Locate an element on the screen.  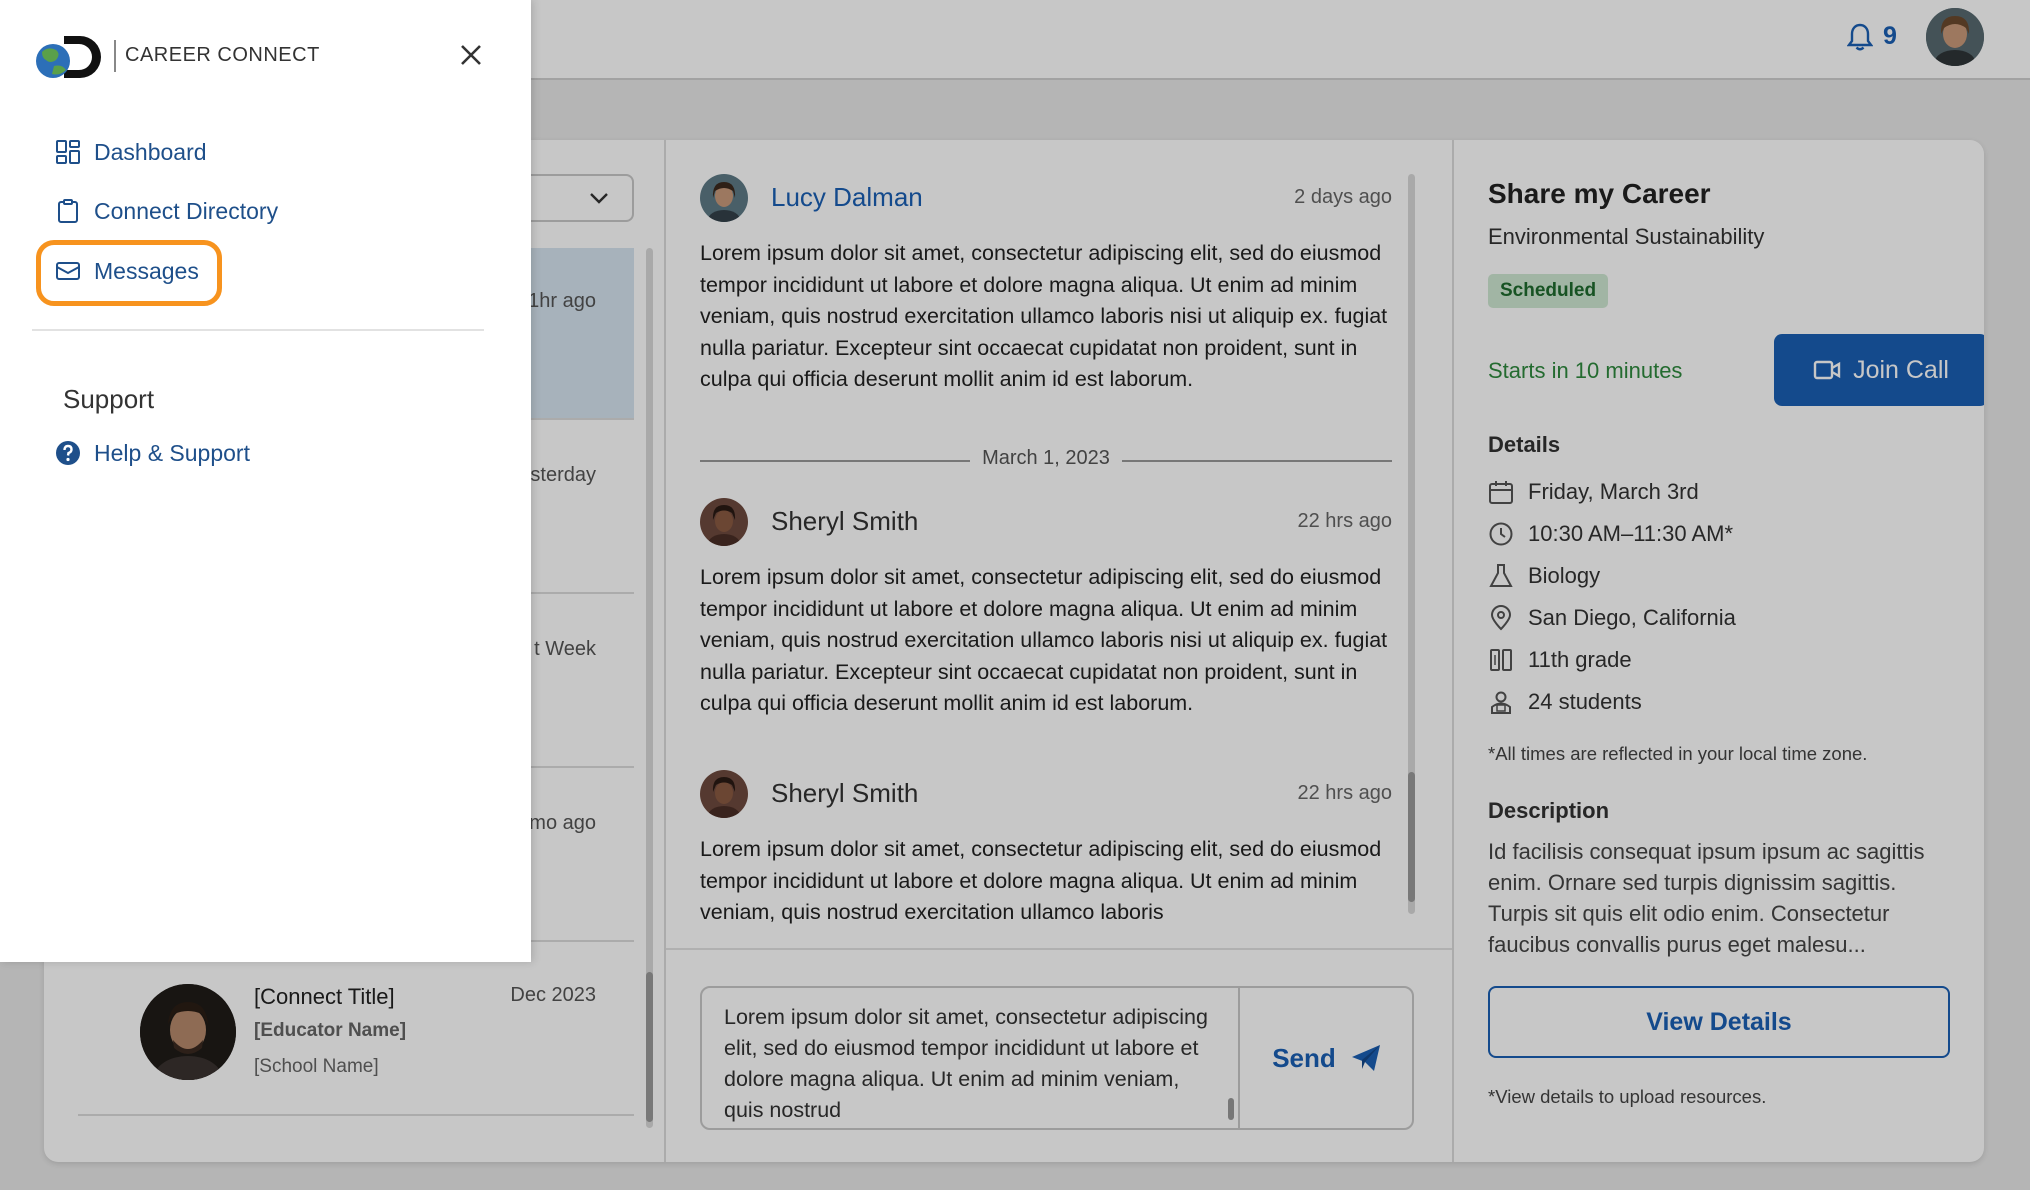
brand-name: CAREER CONNECT is located at coordinates (222, 55).